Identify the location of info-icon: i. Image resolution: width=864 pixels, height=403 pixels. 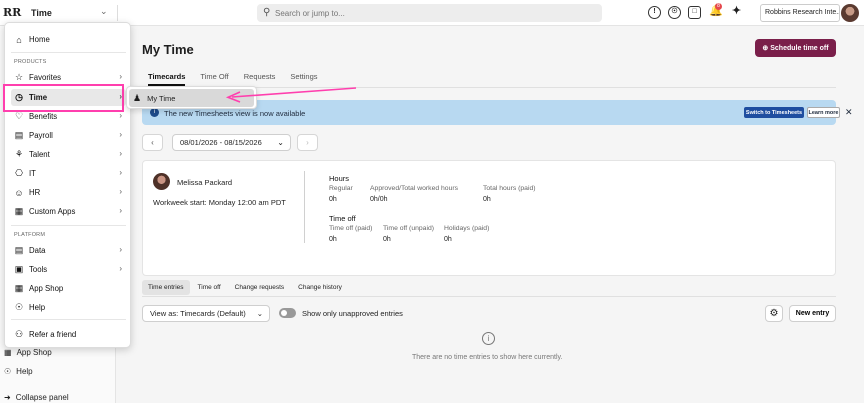
(154, 112).